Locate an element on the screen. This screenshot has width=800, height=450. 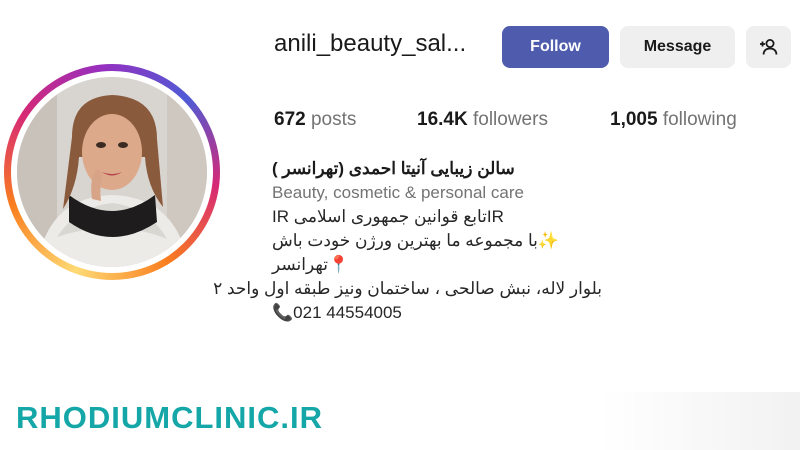
following-label: following is located at coordinates (699, 119).